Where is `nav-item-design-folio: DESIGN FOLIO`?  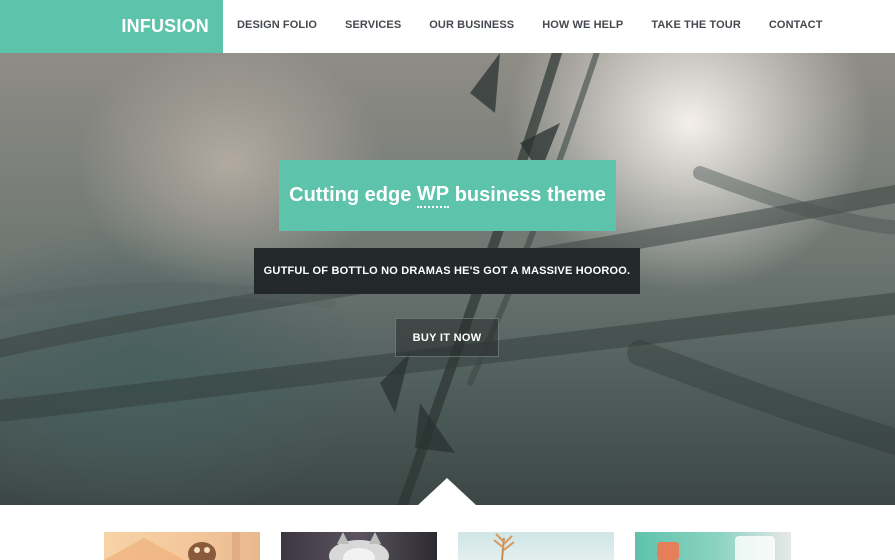
nav-item-design-folio: DESIGN FOLIO is located at coordinates (277, 25).